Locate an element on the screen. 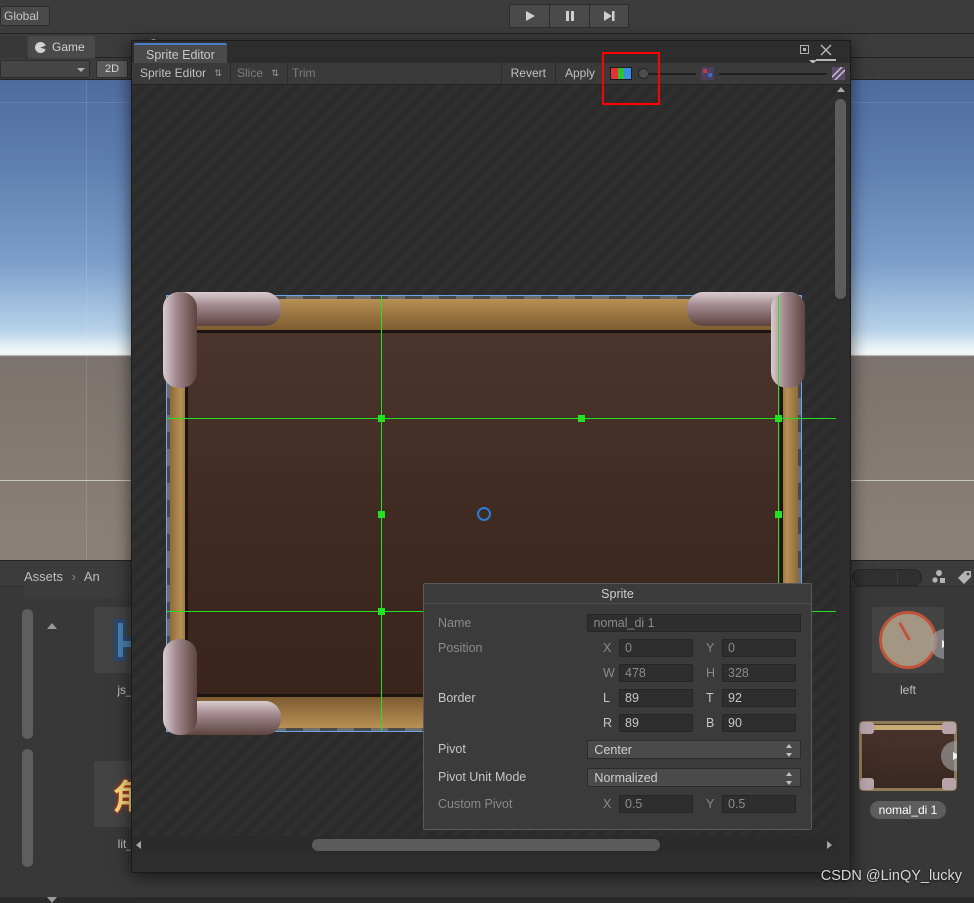 The width and height of the screenshot is (974, 903). custom-pivot-x-field: 0.5 is located at coordinates (656, 803).